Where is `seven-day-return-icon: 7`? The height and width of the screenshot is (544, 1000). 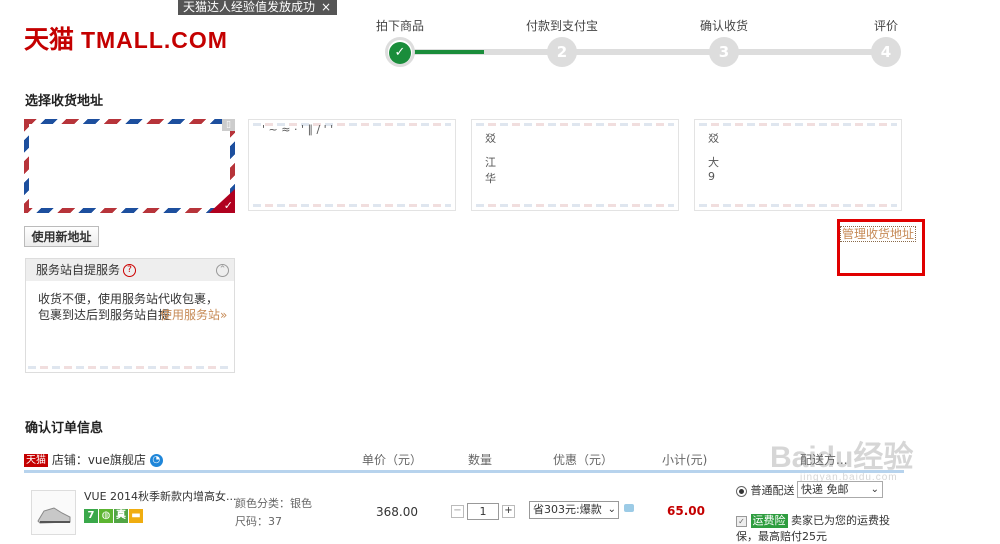 seven-day-return-icon: 7 is located at coordinates (91, 515).